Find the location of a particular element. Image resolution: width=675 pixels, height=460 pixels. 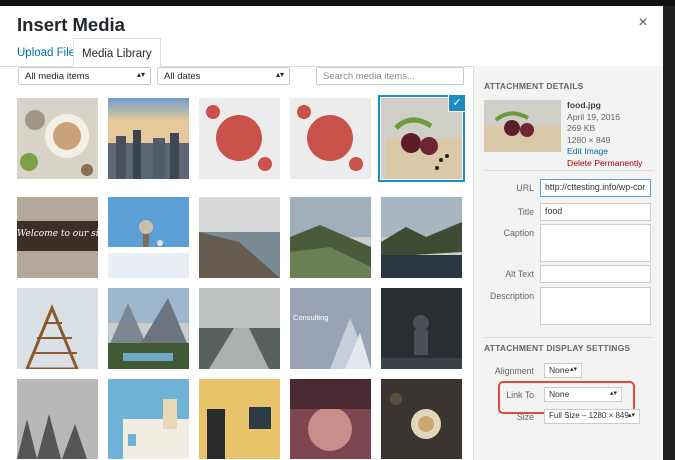

media-thumb-hat-portrait is located at coordinates (330, 419).